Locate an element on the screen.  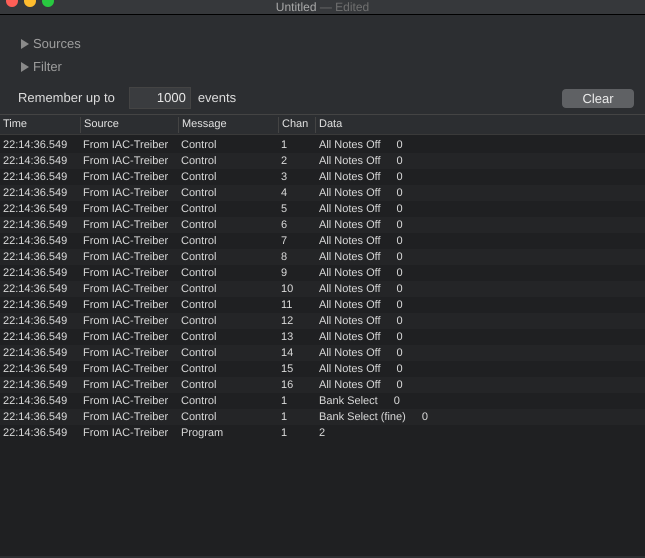
table-cell-text: 16 is located at coordinates (287, 385).